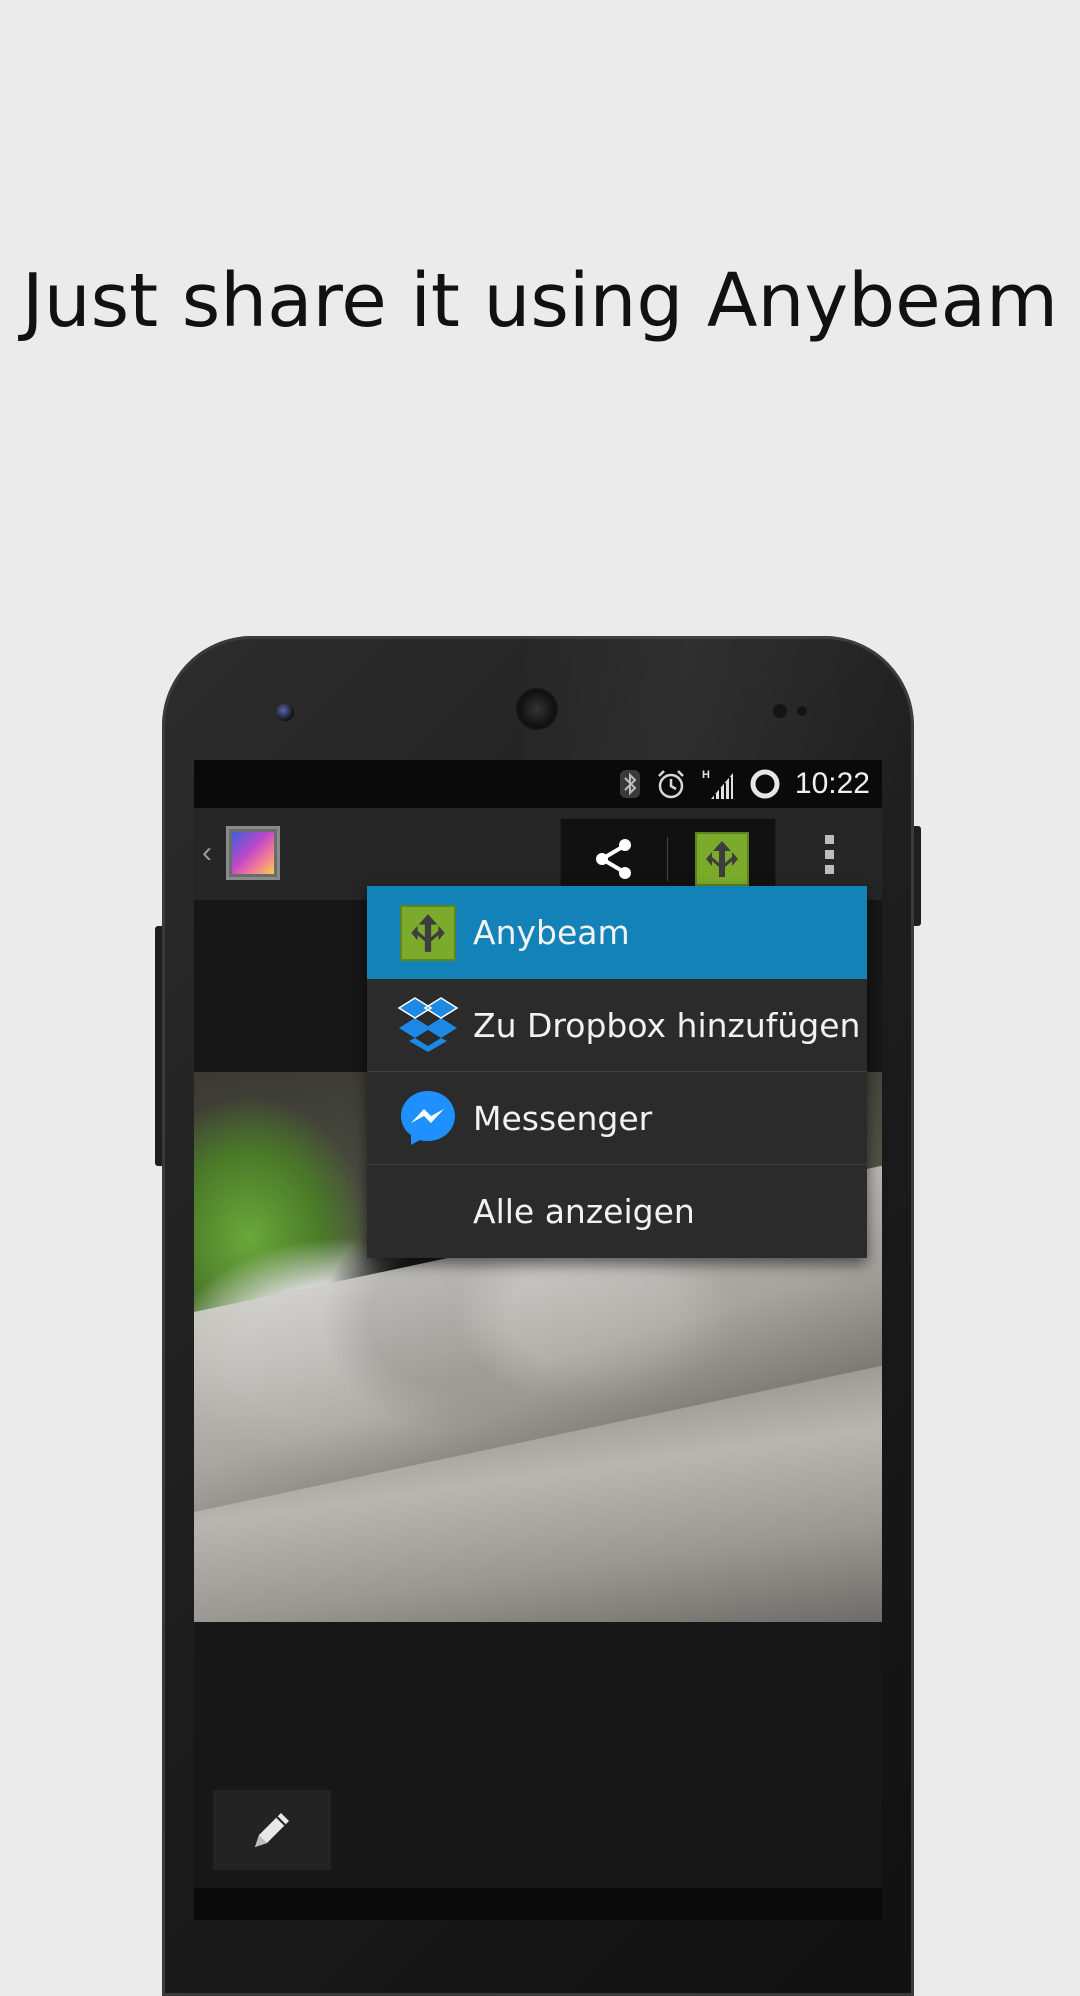  I want to click on menu-item-label: Zu Dropbox hinzufügen, so click(667, 1025).